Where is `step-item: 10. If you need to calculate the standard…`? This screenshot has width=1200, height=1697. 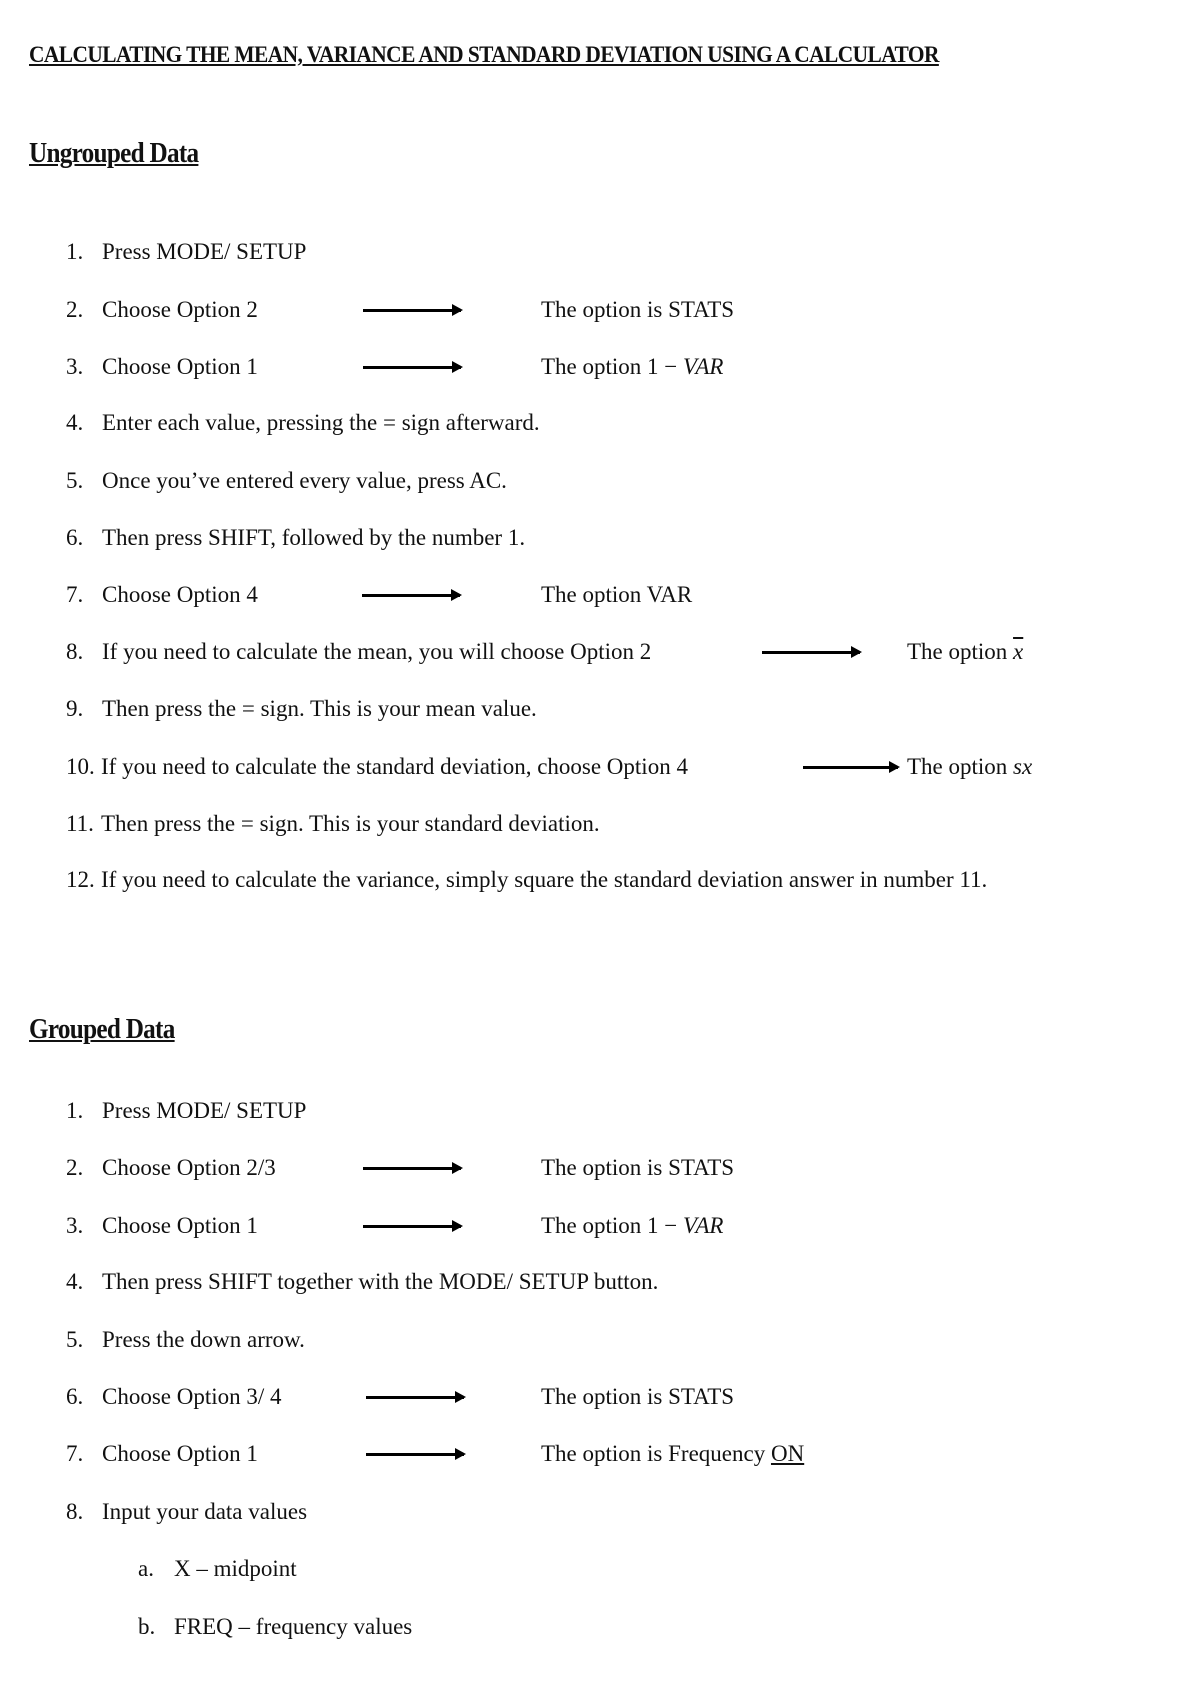 step-item: 10. If you need to calculate the standard… is located at coordinates (377, 767).